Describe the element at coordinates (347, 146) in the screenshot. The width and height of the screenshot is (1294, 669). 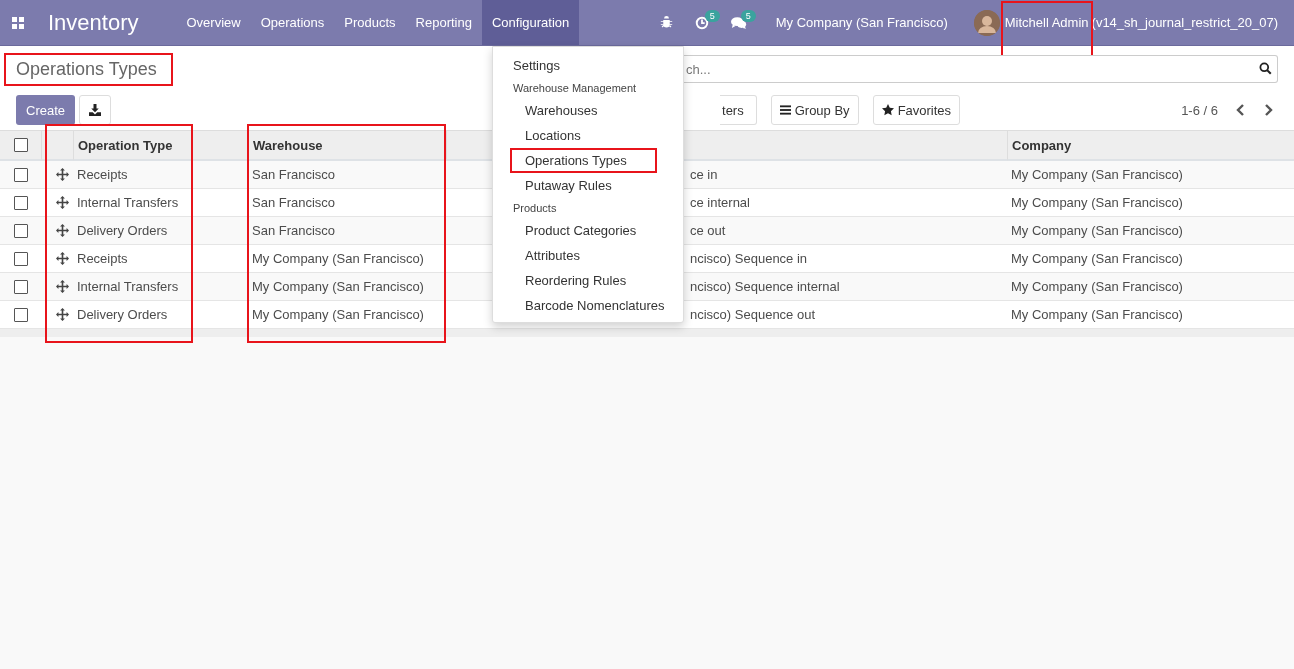
I see `column-header: Warehouse` at that location.